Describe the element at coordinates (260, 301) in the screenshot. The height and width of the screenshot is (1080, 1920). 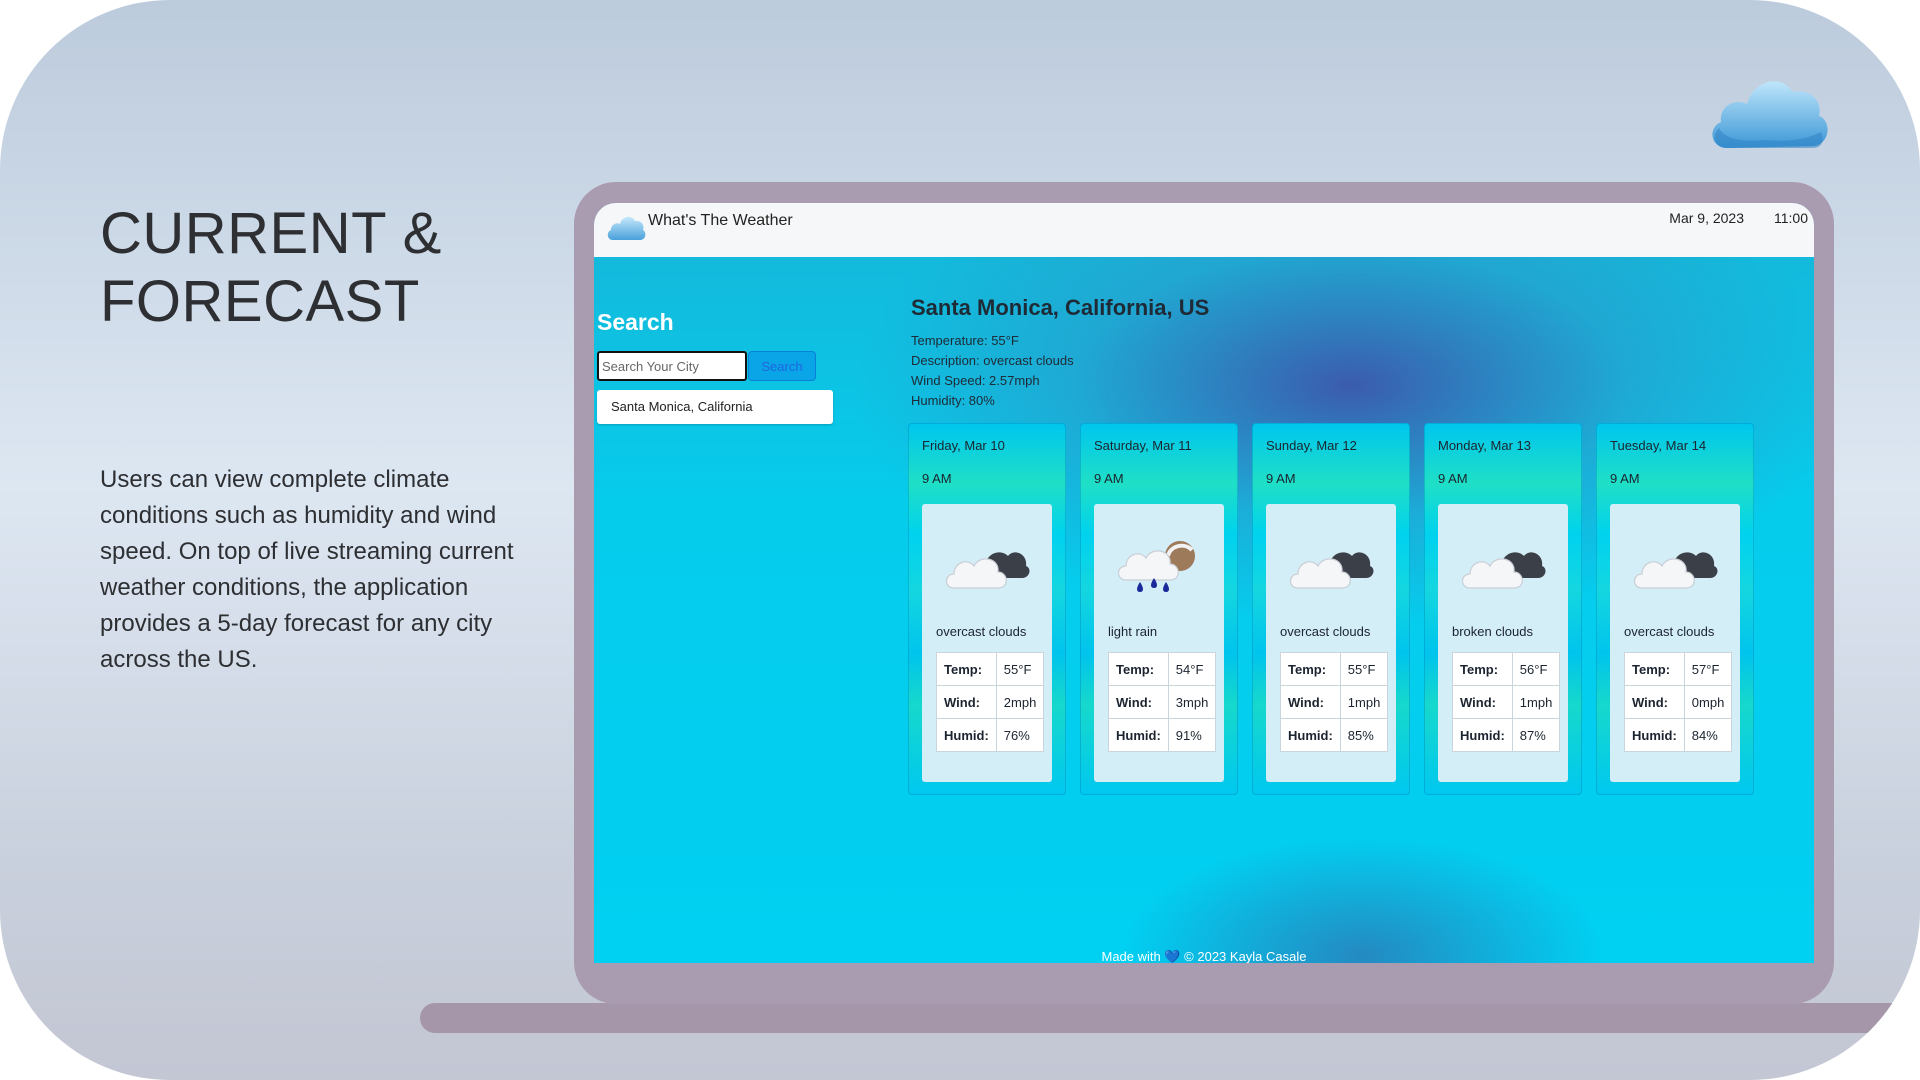
I see `heading-line: FORECAST` at that location.